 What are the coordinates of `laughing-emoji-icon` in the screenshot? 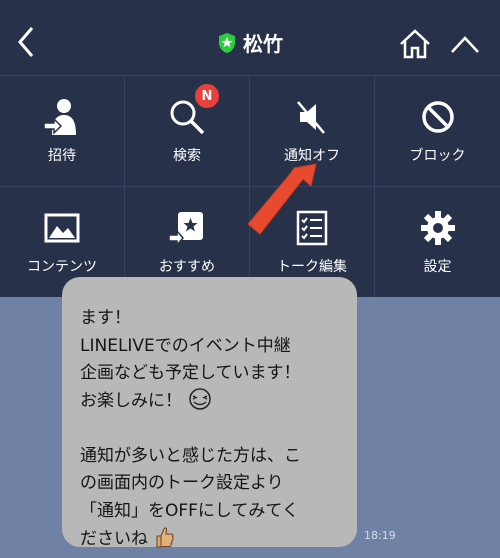 It's located at (200, 398).